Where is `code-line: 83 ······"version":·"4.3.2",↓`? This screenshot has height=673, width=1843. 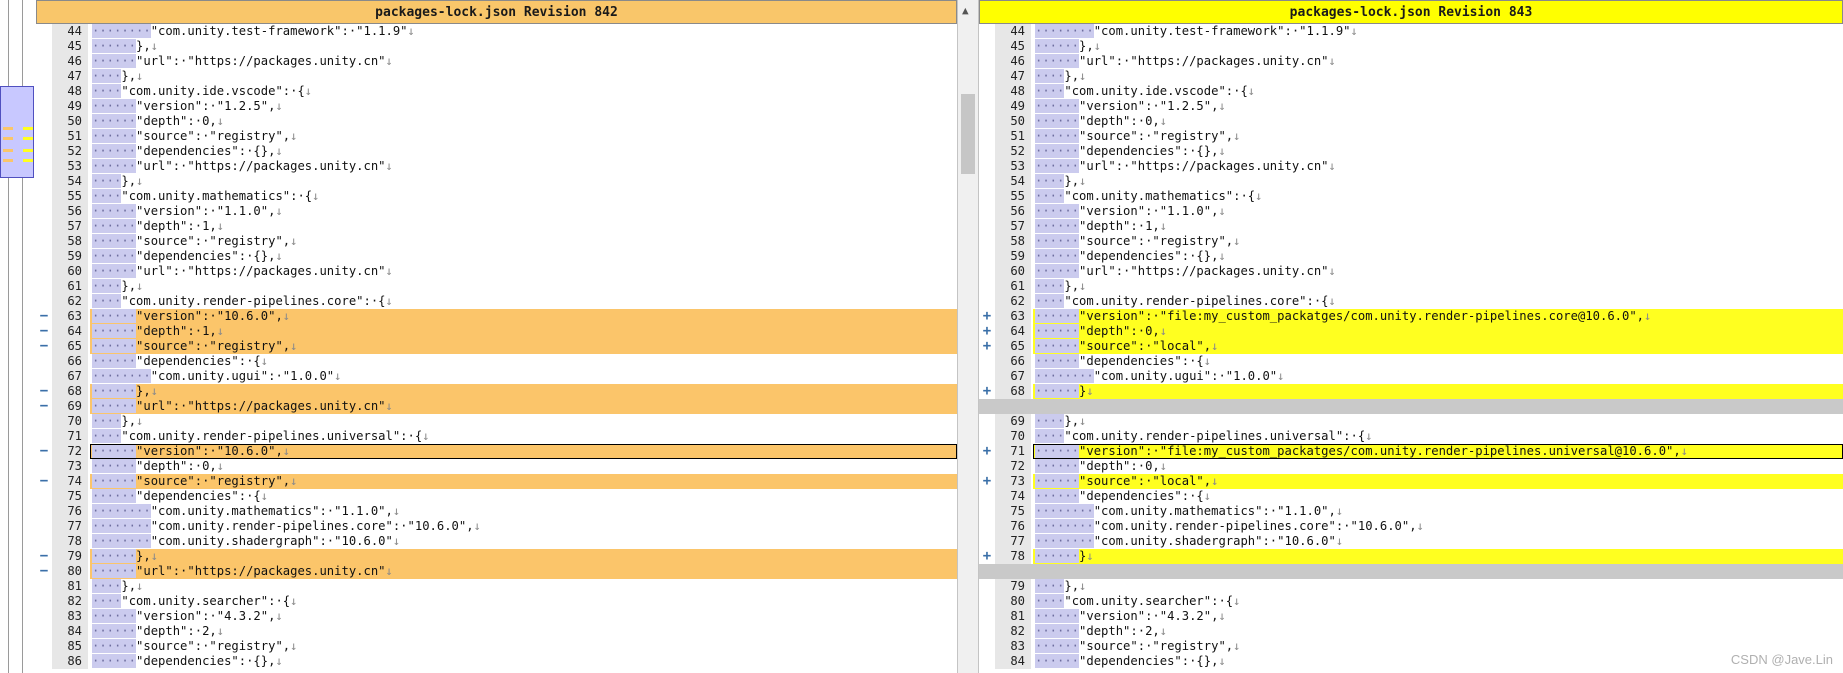
code-line: 83 ······"version":·"4.3.2",↓ is located at coordinates (496, 616).